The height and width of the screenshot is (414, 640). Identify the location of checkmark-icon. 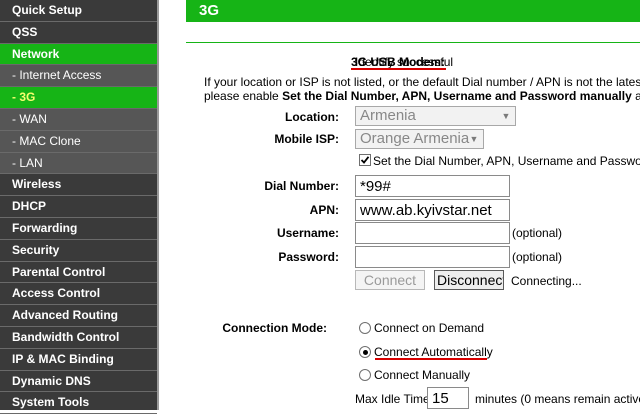
(365, 160).